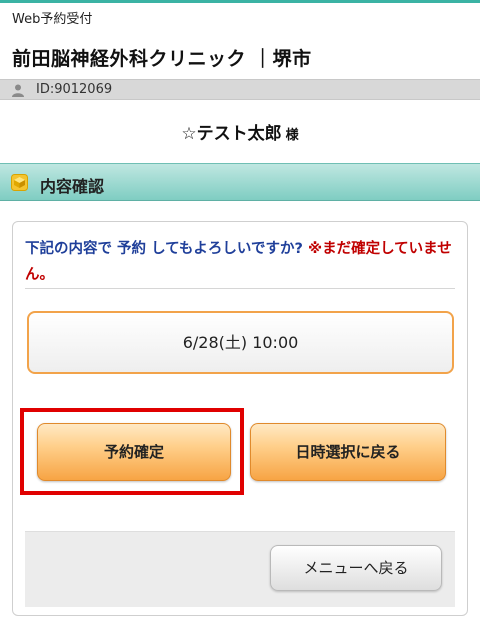 This screenshot has width=480, height=627. Describe the element at coordinates (164, 249) in the screenshot. I see `confirm-question: 下記の内容で 予約 してもよろしいですか?` at that location.